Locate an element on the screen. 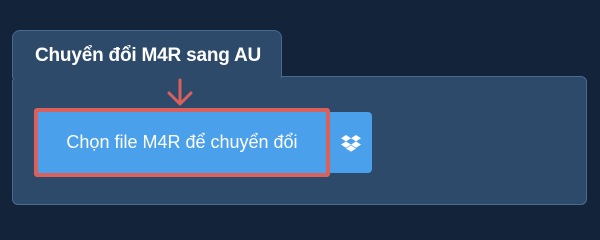 This screenshot has width=600, height=240. converter-tab: Chuyển đổi M4R sang AU is located at coordinates (147, 54).